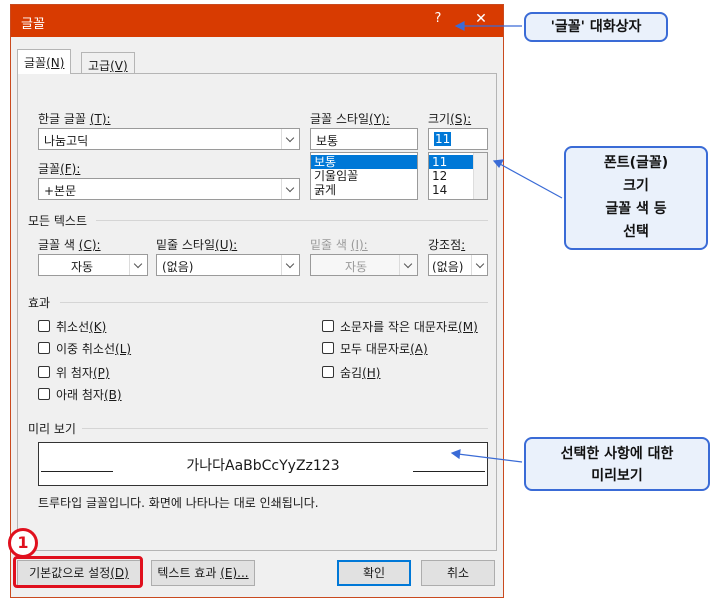  I want to click on tab-font: 글꼴(N), so click(44, 61).